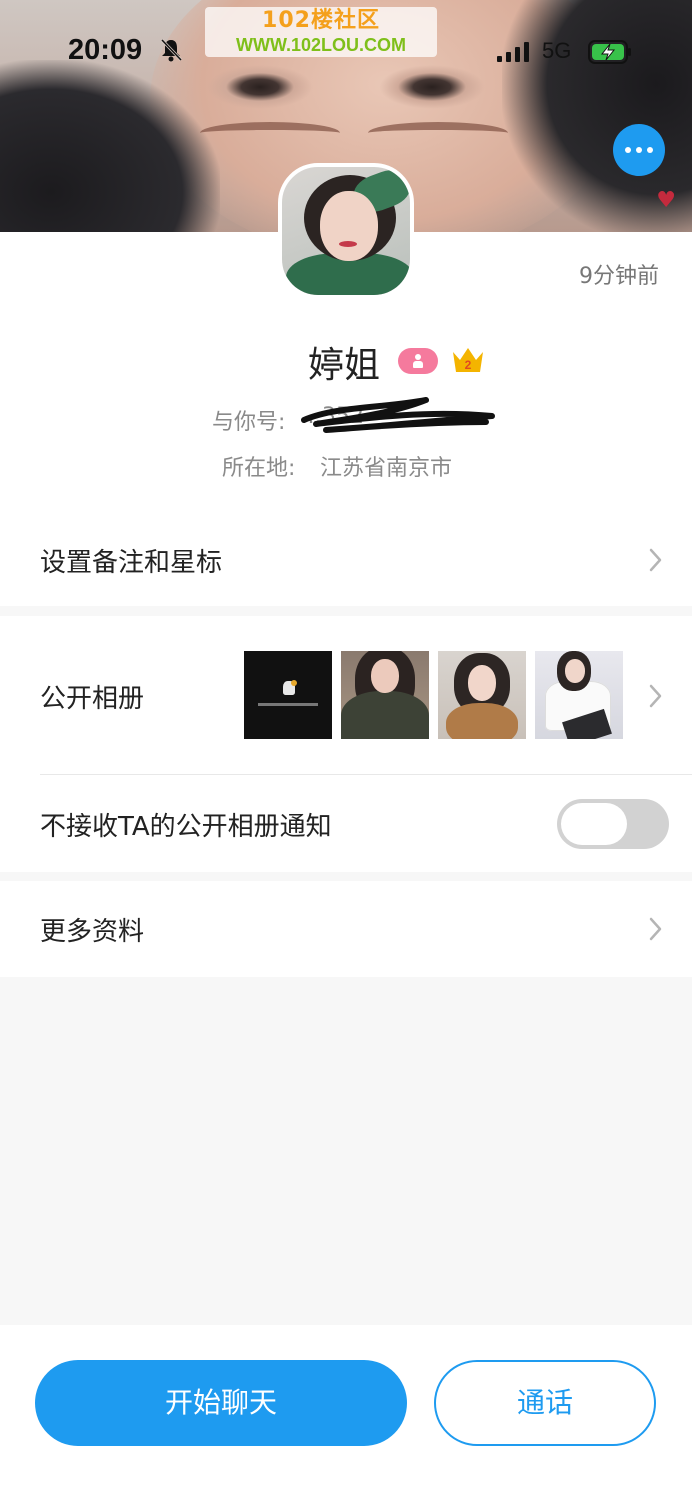 Image resolution: width=692 pixels, height=1500 pixels. What do you see at coordinates (432, 87) in the screenshot?
I see `cover-eye-right` at bounding box center [432, 87].